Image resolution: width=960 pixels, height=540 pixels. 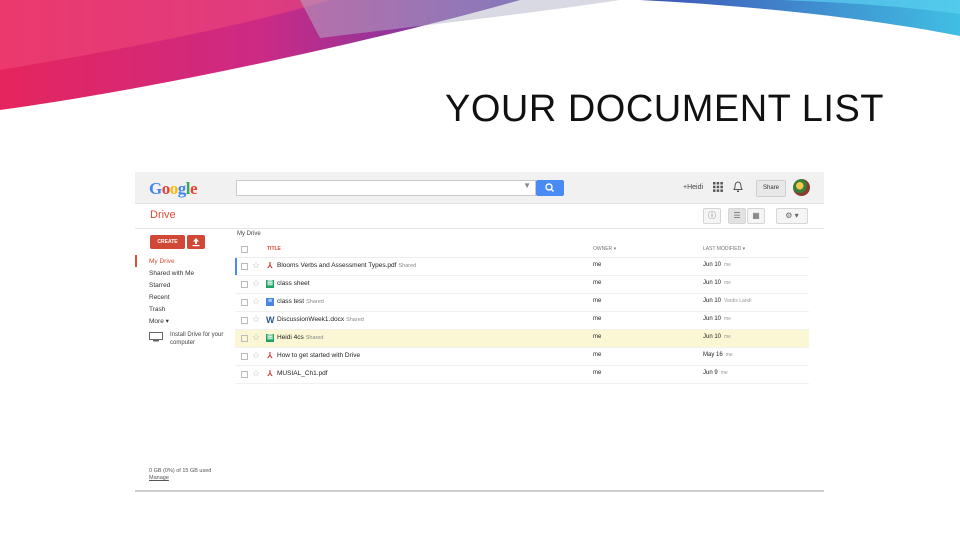 I want to click on share-button: Share, so click(x=771, y=188).